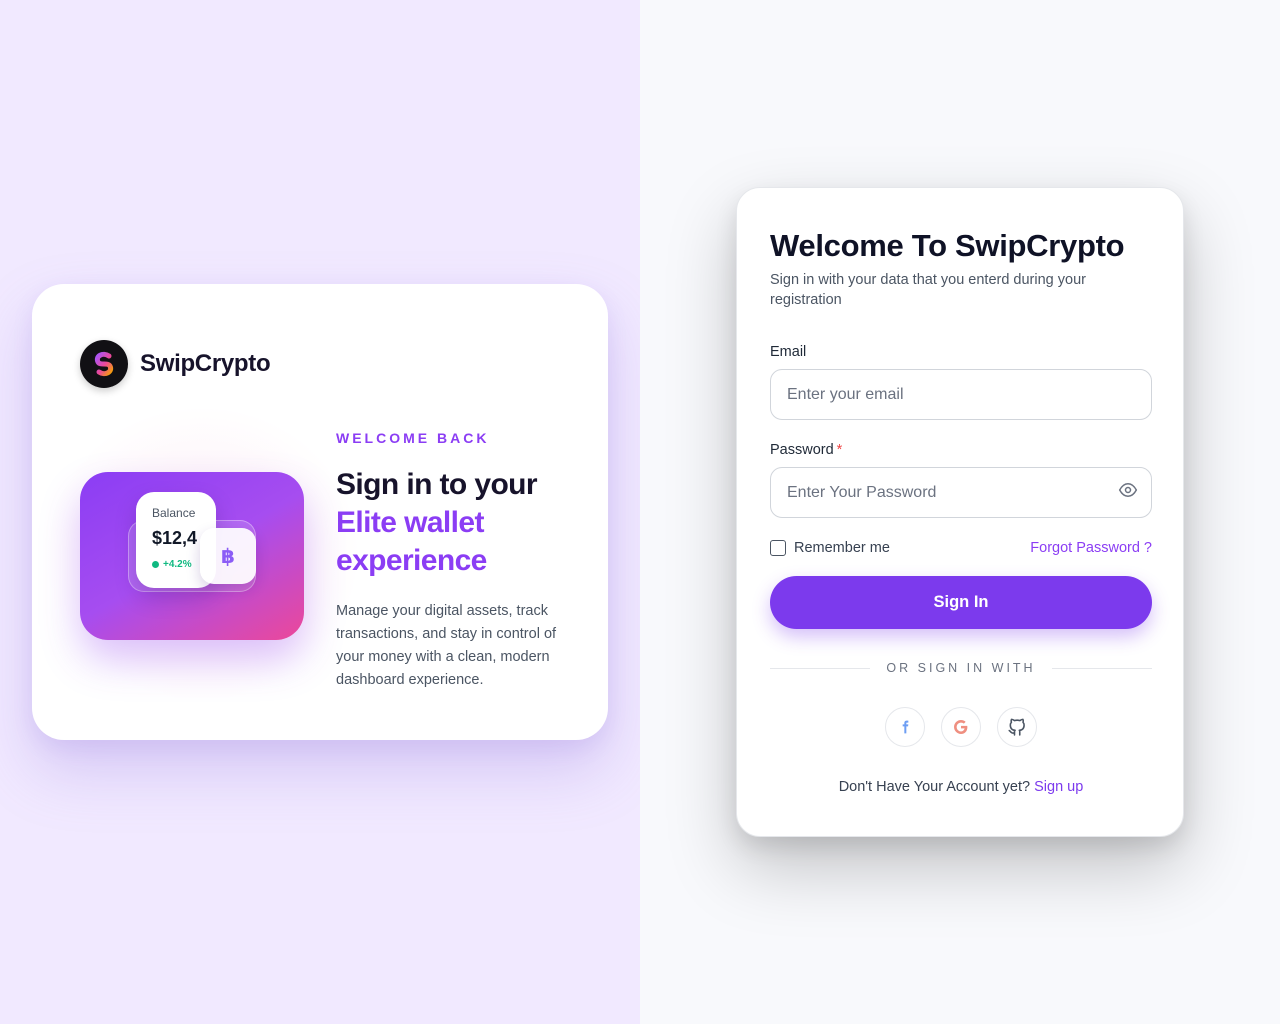  I want to click on eye-icon, so click(1128, 490).